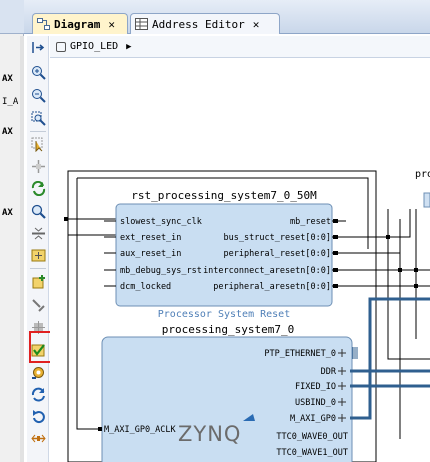 The image size is (430, 462). I want to click on chevron-right-icon: ▶, so click(128, 47).